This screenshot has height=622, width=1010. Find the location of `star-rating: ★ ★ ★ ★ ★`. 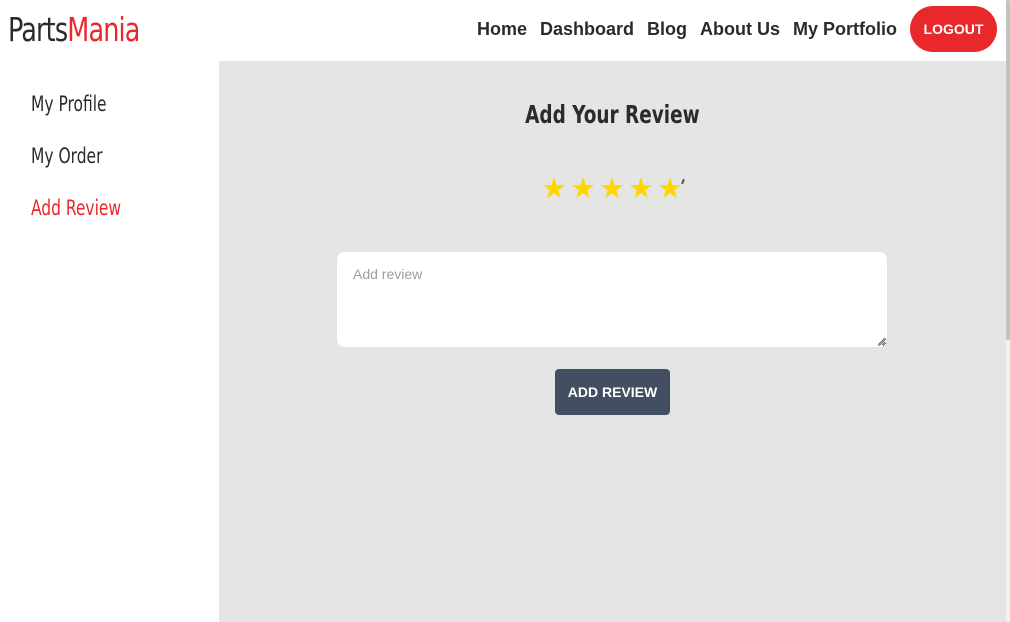

star-rating: ★ ★ ★ ★ ★ is located at coordinates (612, 188).